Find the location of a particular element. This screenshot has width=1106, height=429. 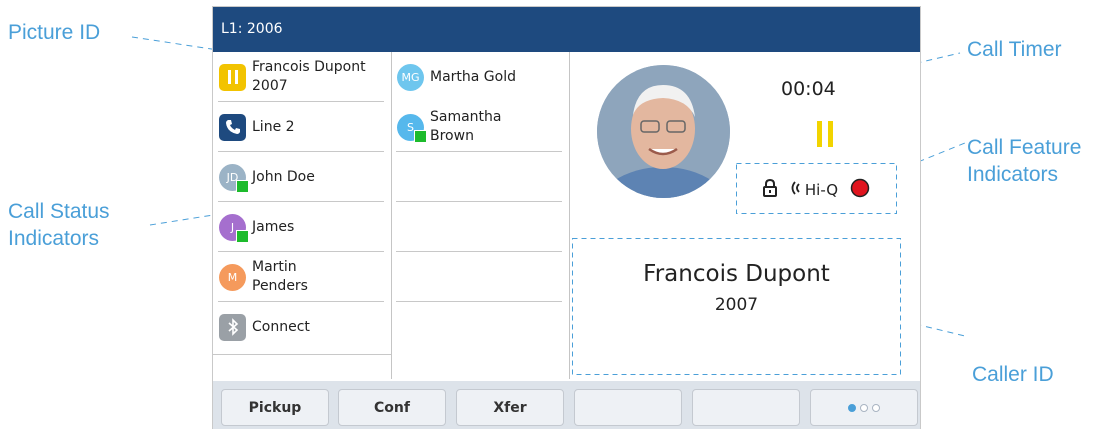

avatar: S is located at coordinates (412, 128).